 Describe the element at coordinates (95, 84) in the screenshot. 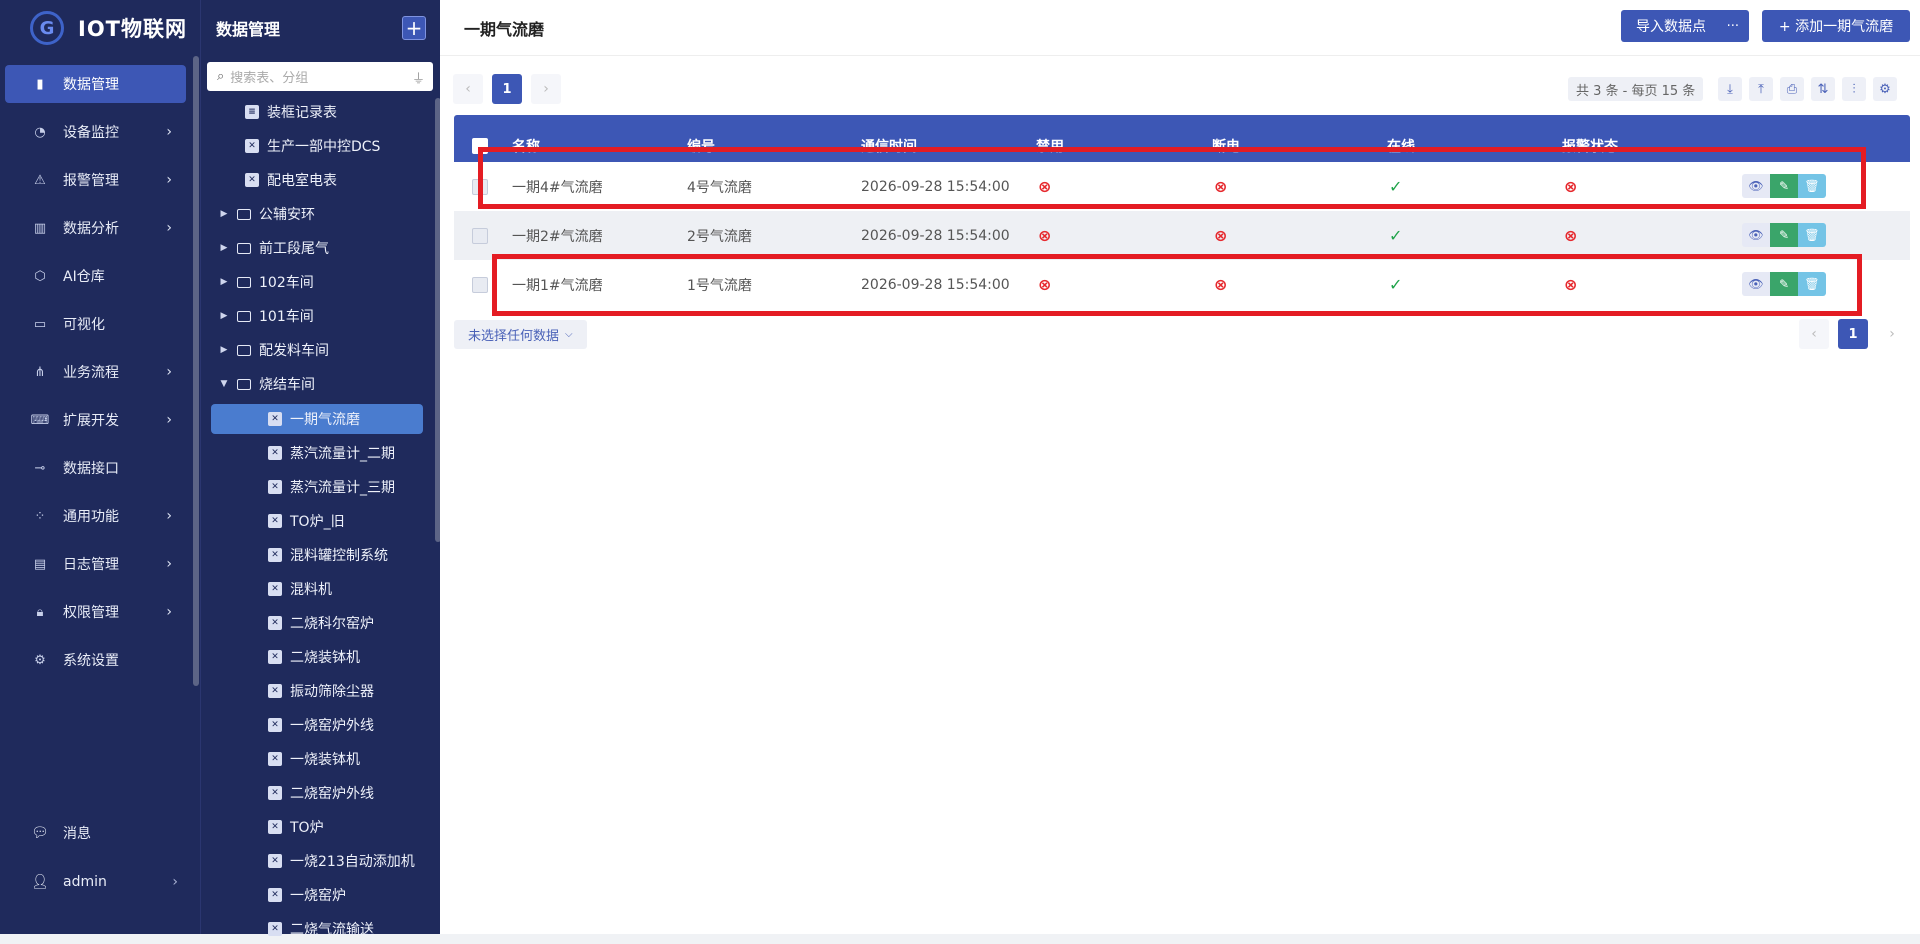

I see `nav-item-data-management: ▮ 数据管理` at that location.